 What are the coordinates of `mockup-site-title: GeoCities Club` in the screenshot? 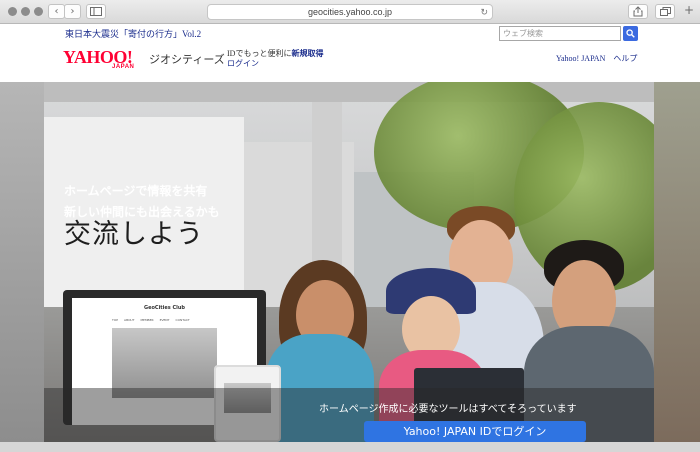 It's located at (164, 308).